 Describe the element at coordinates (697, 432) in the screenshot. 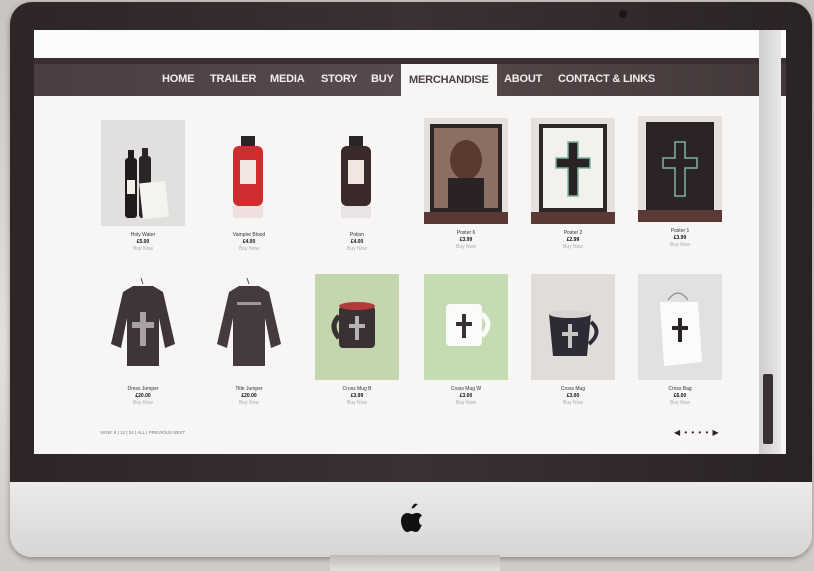

I see `pagination: ◀ • • • • ▶` at that location.